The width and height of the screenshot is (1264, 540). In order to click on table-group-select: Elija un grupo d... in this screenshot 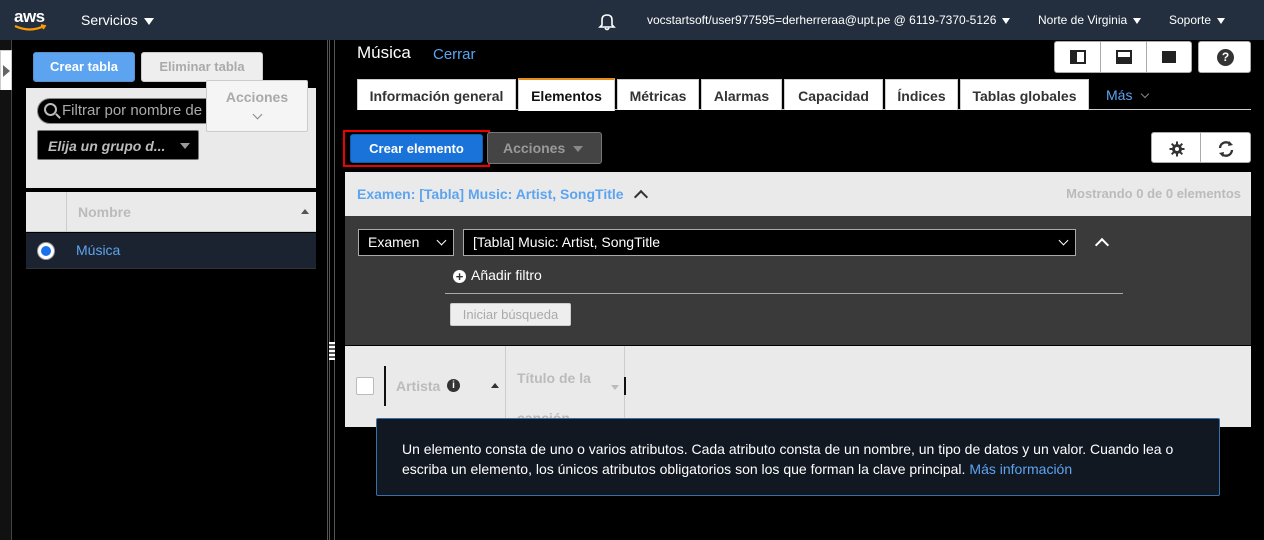, I will do `click(118, 145)`.